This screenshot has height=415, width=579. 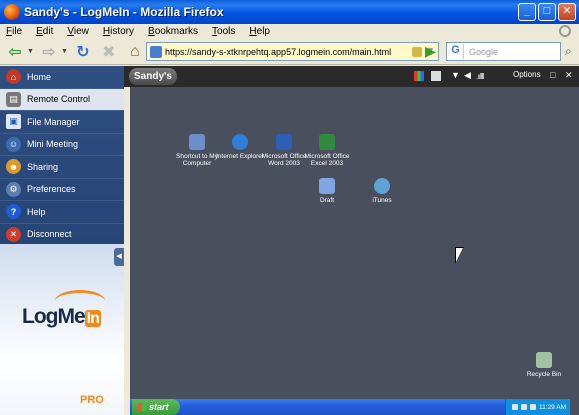 What do you see at coordinates (524, 407) in the screenshot?
I see `tray-volume-icon` at bounding box center [524, 407].